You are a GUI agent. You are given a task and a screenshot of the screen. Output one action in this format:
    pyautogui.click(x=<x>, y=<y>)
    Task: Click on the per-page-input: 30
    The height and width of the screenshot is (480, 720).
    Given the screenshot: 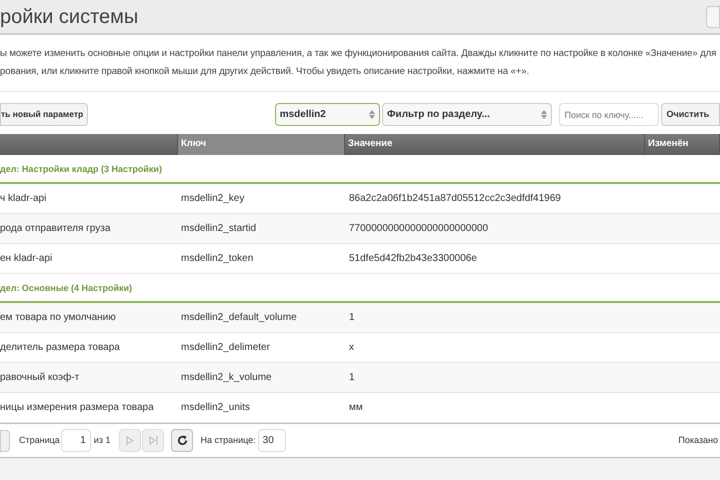 What is the action you would take?
    pyautogui.click(x=272, y=440)
    